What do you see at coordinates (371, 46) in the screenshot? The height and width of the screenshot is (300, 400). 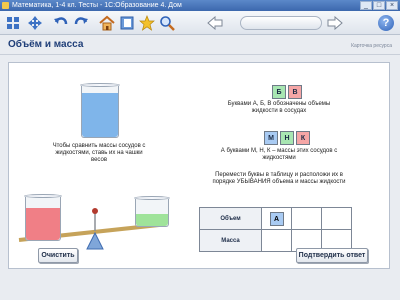 I see `resource-card-link: Карточка ресурса` at bounding box center [371, 46].